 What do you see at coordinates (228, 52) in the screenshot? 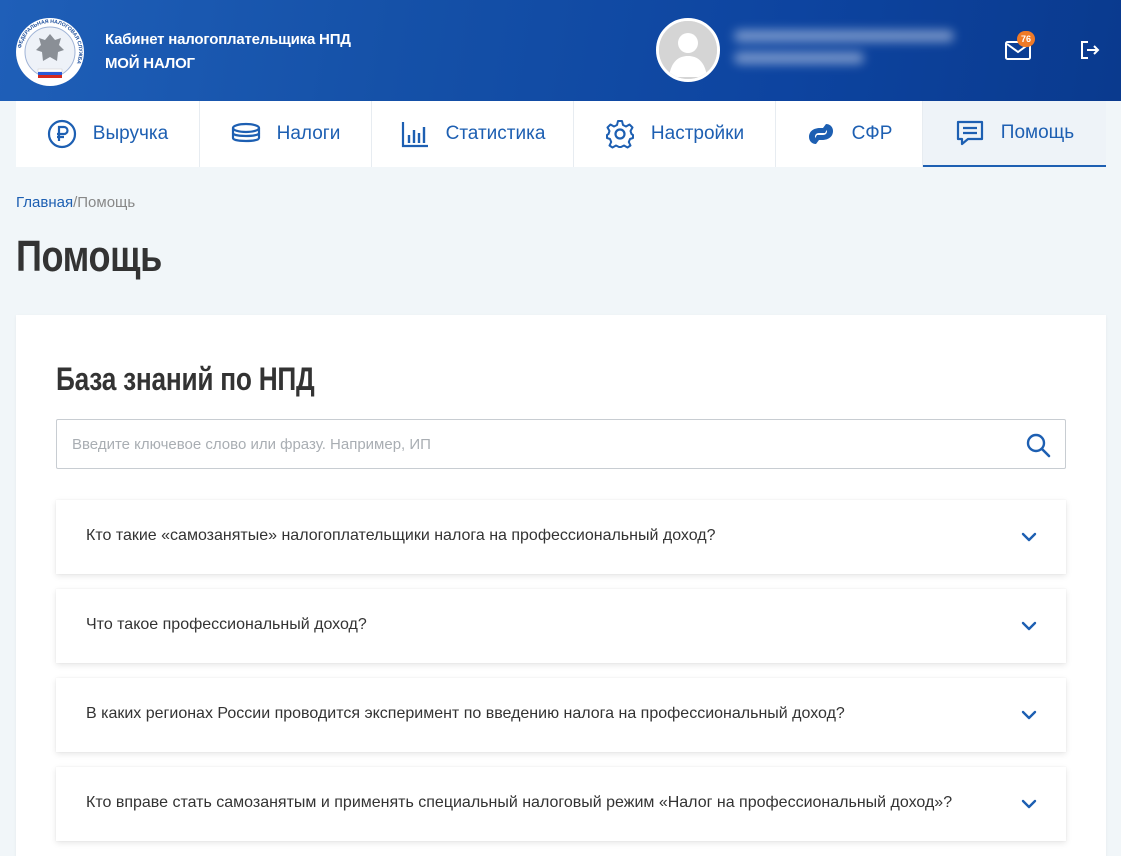
I see `brand: Кабинет налогоплательщика НПД МОЙ НАЛОГ` at bounding box center [228, 52].